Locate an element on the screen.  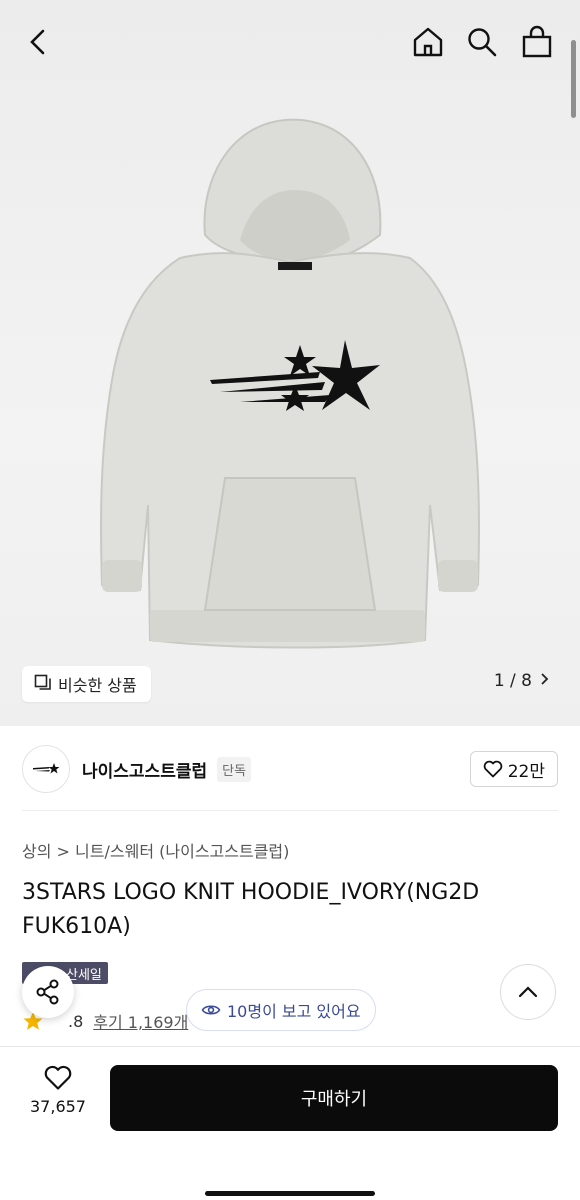
similar-items-icon is located at coordinates (43, 684).